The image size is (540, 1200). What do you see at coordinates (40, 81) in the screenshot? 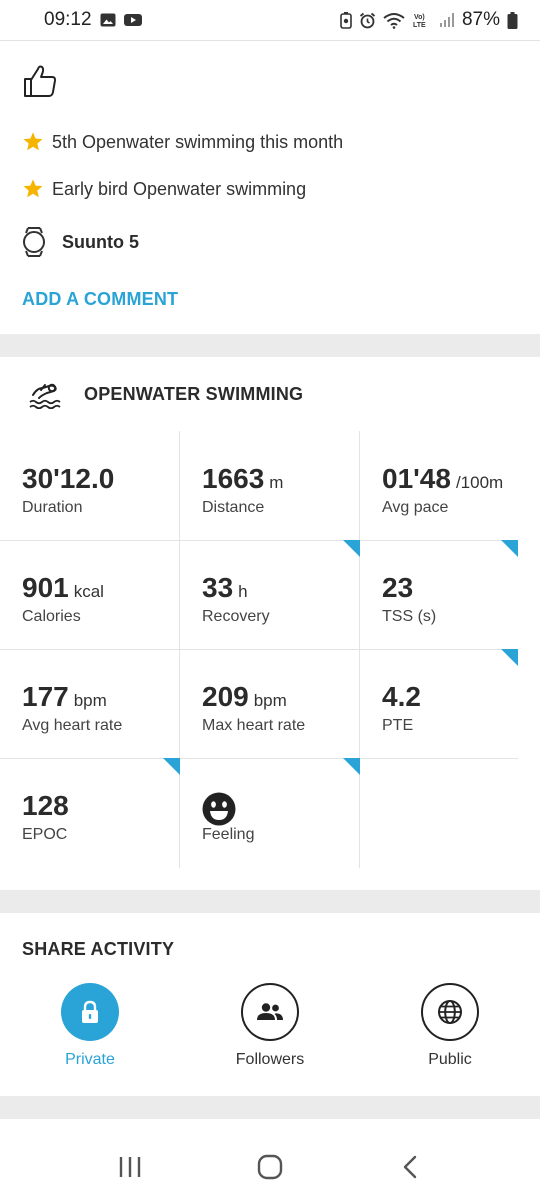
I see `thumbs-up-icon` at bounding box center [40, 81].